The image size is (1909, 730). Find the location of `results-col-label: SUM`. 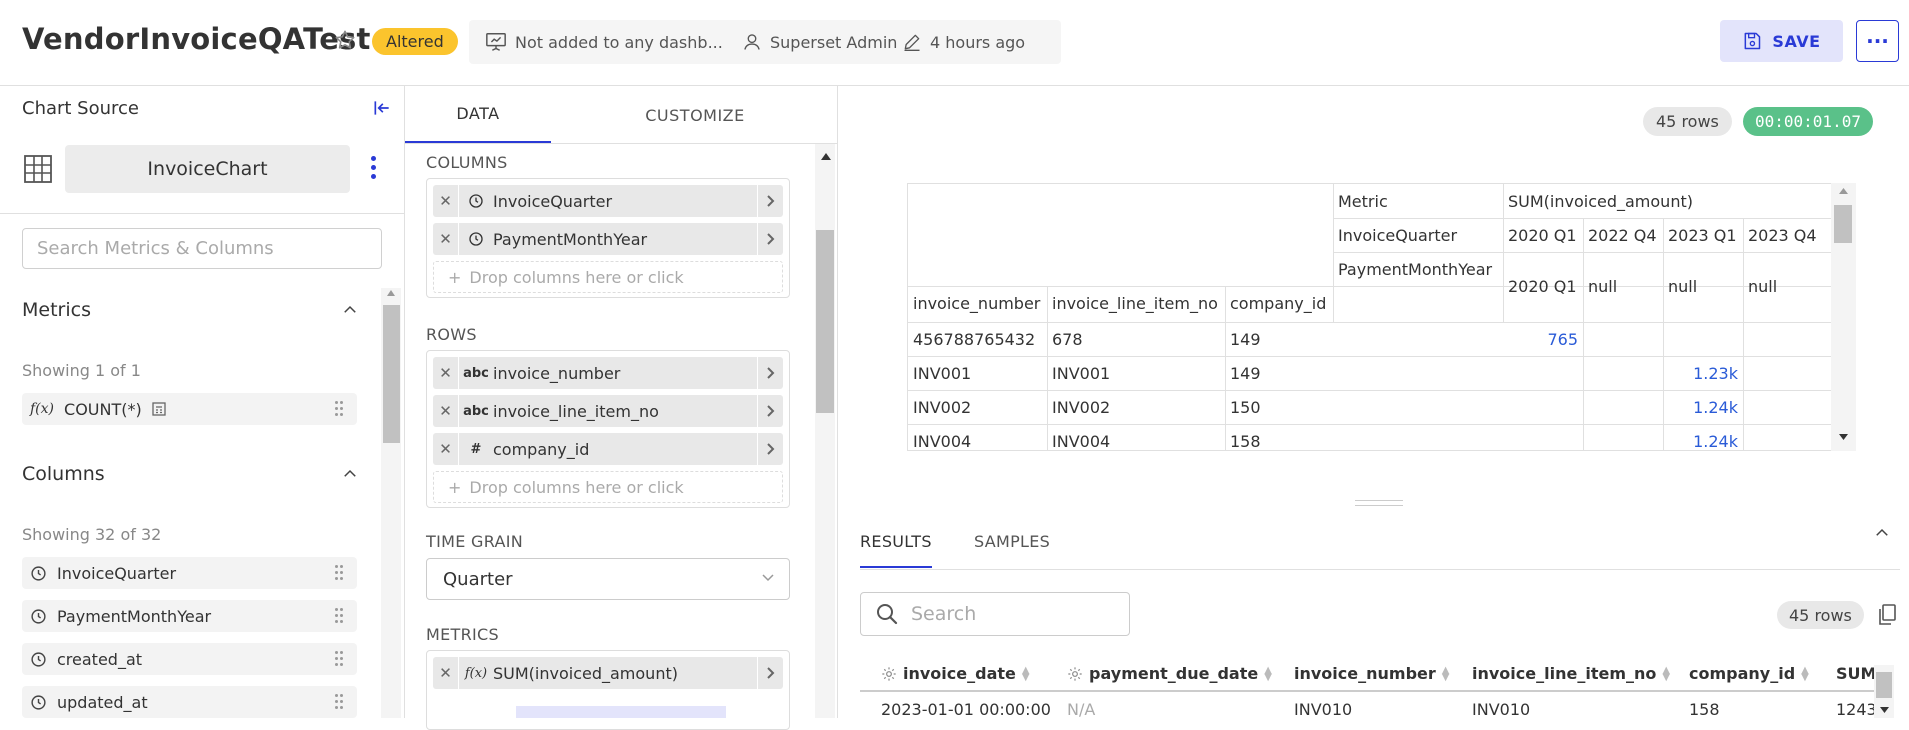

results-col-label: SUM is located at coordinates (1856, 673).